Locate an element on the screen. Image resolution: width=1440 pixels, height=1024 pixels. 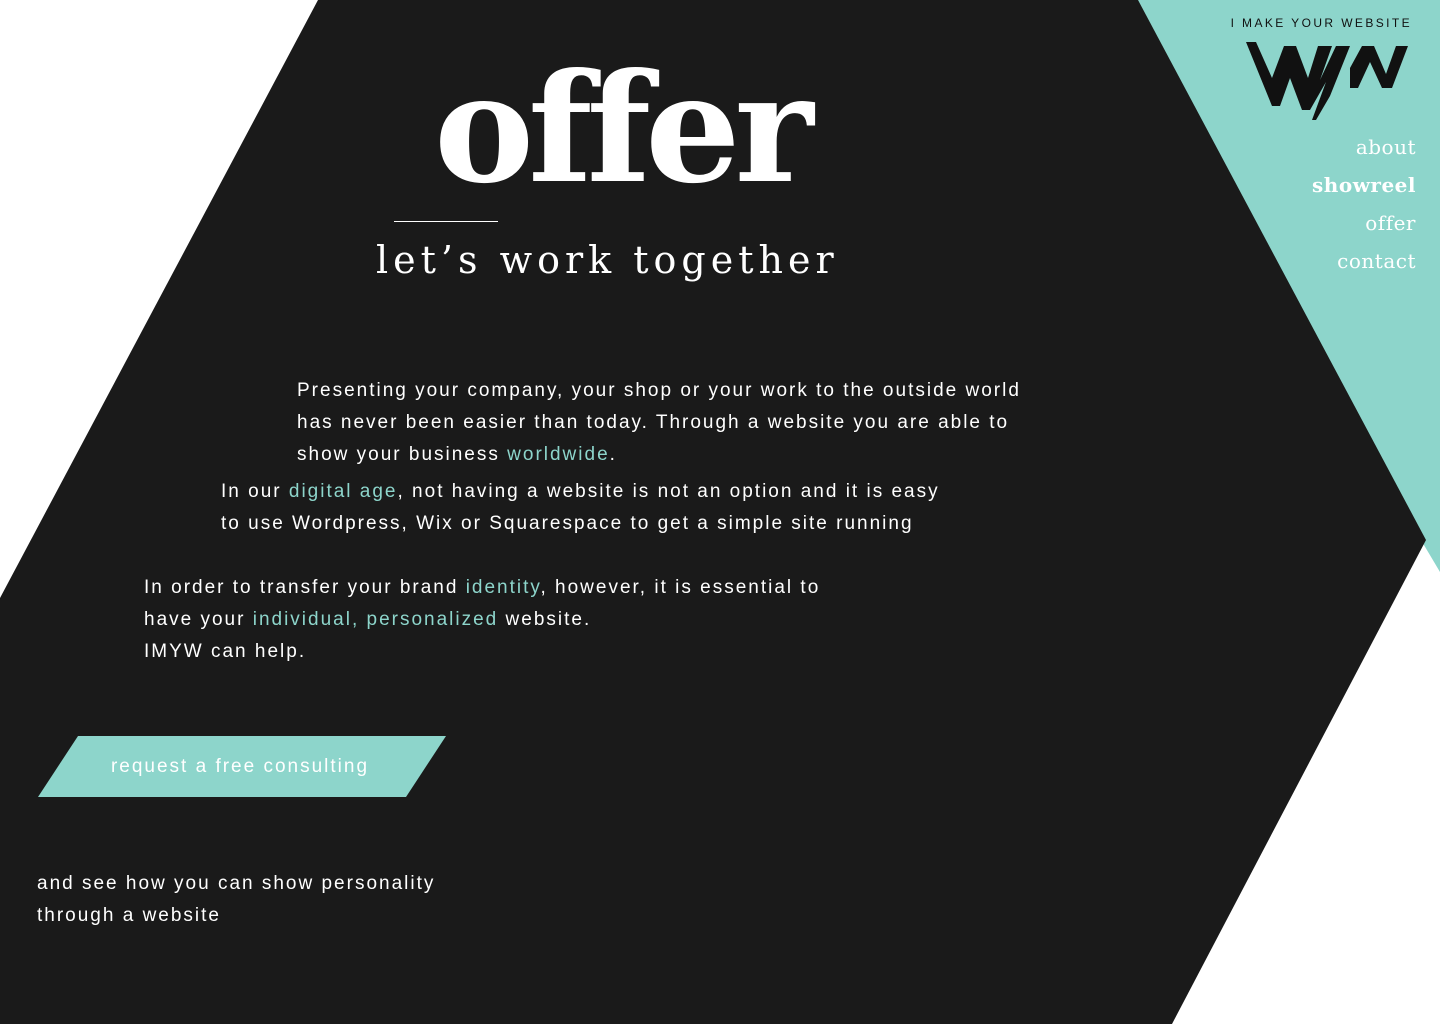
main-nav: about showreel offer contact is located at coordinates (1364, 204).